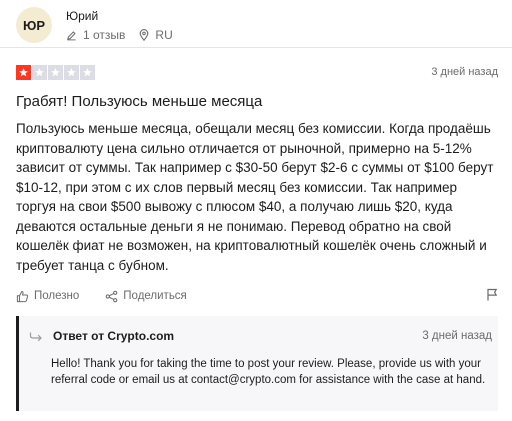 This screenshot has width=512, height=421. I want to click on reviewer-header: ЮР Юрий 1 отзыв RU, so click(101, 25).